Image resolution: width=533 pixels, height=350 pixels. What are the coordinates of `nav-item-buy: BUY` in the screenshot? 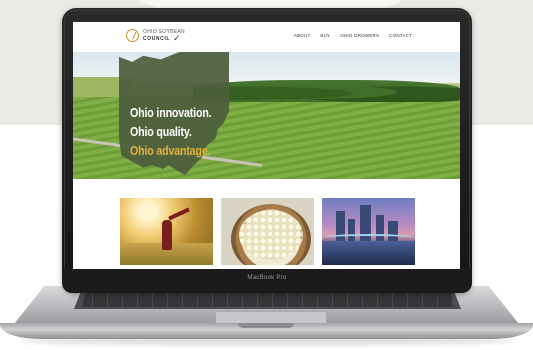 It's located at (325, 35).